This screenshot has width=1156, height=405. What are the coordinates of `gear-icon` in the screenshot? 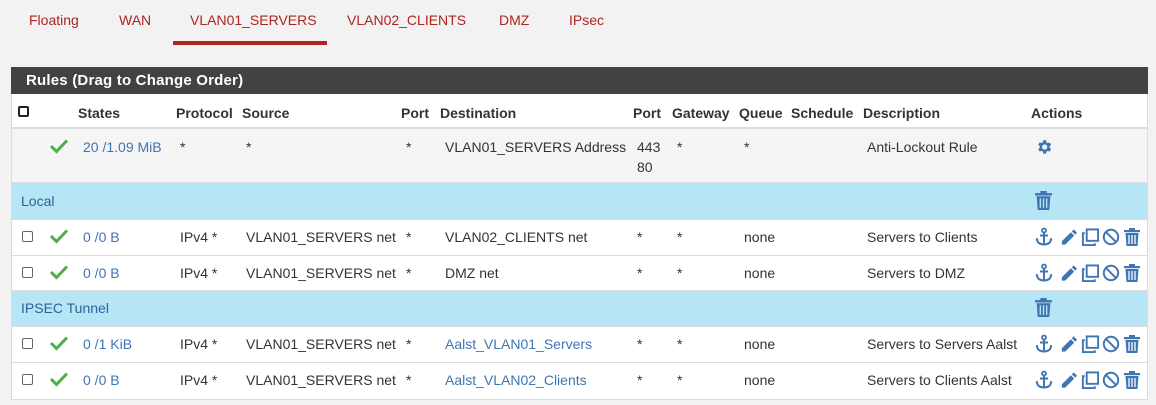 It's located at (1044, 147).